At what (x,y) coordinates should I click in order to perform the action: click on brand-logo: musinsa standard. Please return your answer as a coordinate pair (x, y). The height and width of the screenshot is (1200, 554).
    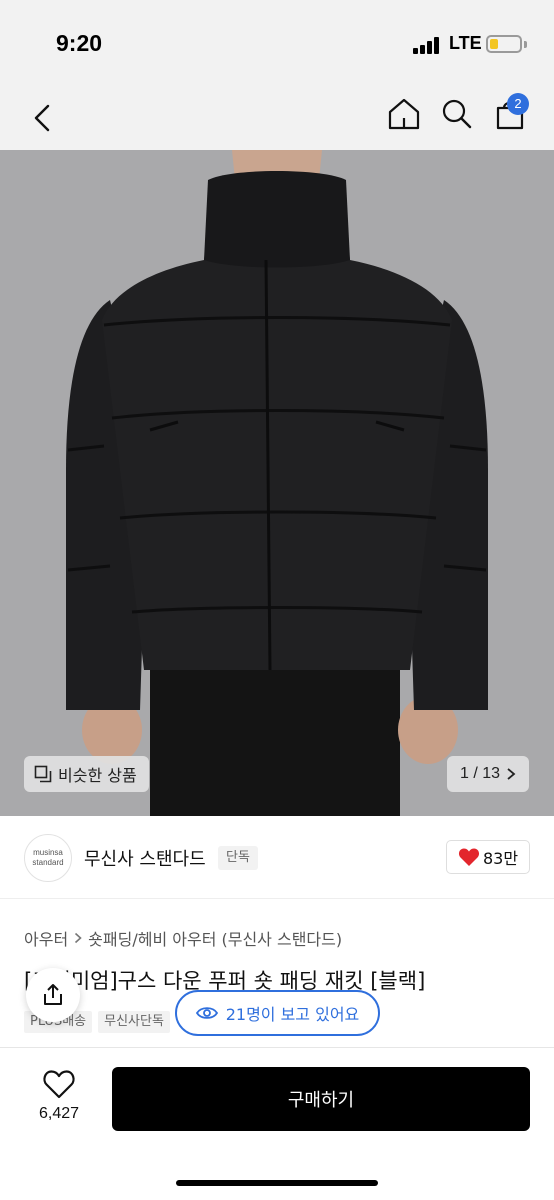
    Looking at the image, I should click on (48, 858).